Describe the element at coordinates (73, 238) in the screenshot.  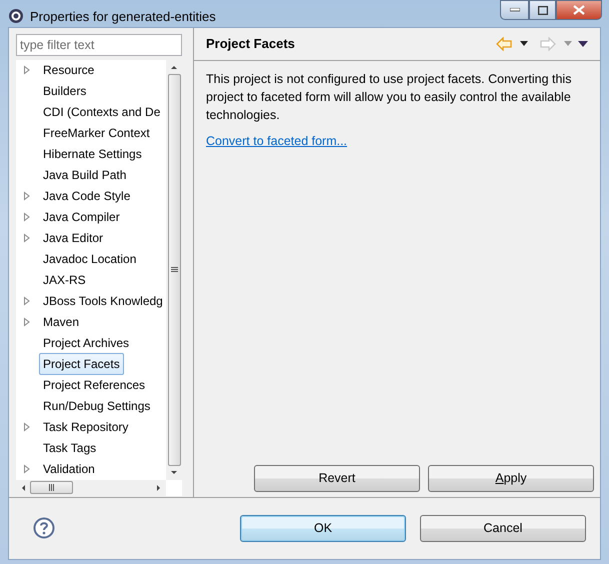
I see `tree-item: Java Editor` at that location.